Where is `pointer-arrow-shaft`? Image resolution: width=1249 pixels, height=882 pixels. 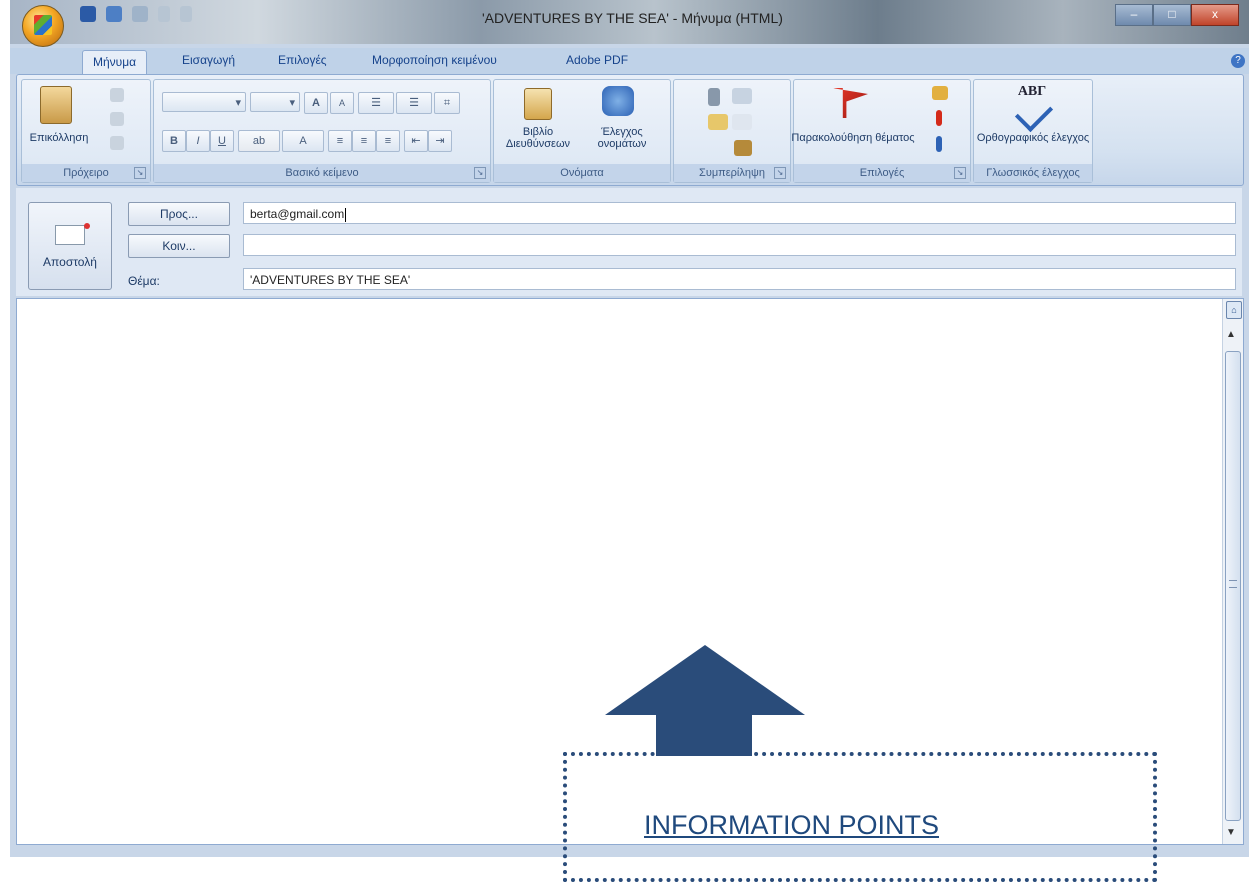
pointer-arrow-shaft is located at coordinates (704, 735).